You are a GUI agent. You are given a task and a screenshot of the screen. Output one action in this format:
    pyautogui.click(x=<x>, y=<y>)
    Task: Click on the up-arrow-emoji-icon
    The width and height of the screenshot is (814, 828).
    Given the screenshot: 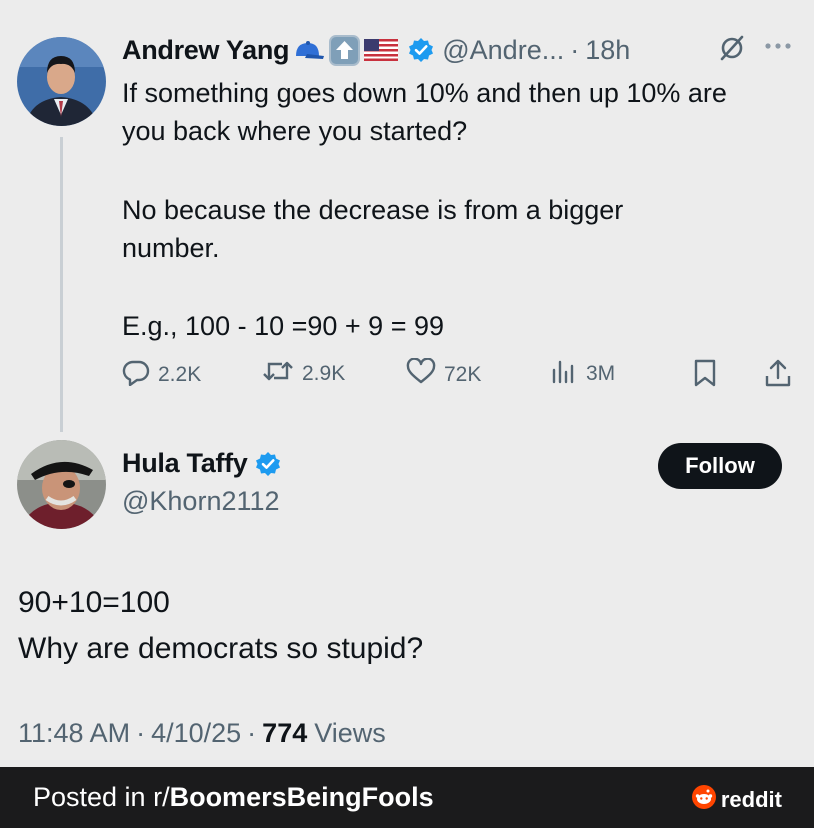 What is the action you would take?
    pyautogui.click(x=345, y=50)
    